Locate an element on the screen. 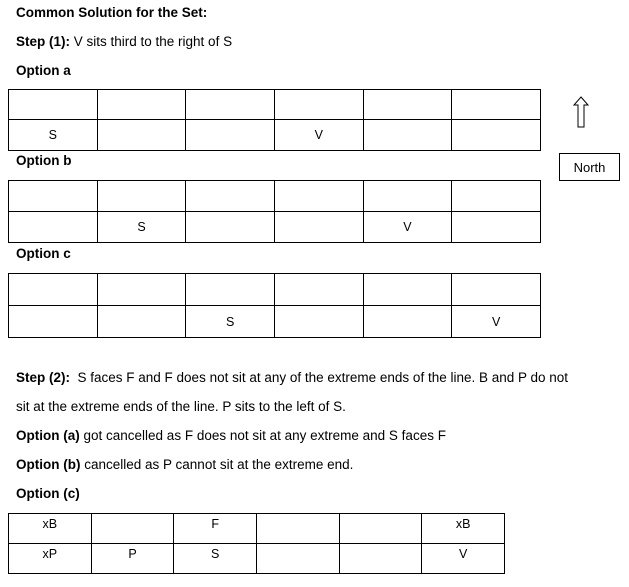 The image size is (629, 587). table-row: xB F xB is located at coordinates (256, 528).